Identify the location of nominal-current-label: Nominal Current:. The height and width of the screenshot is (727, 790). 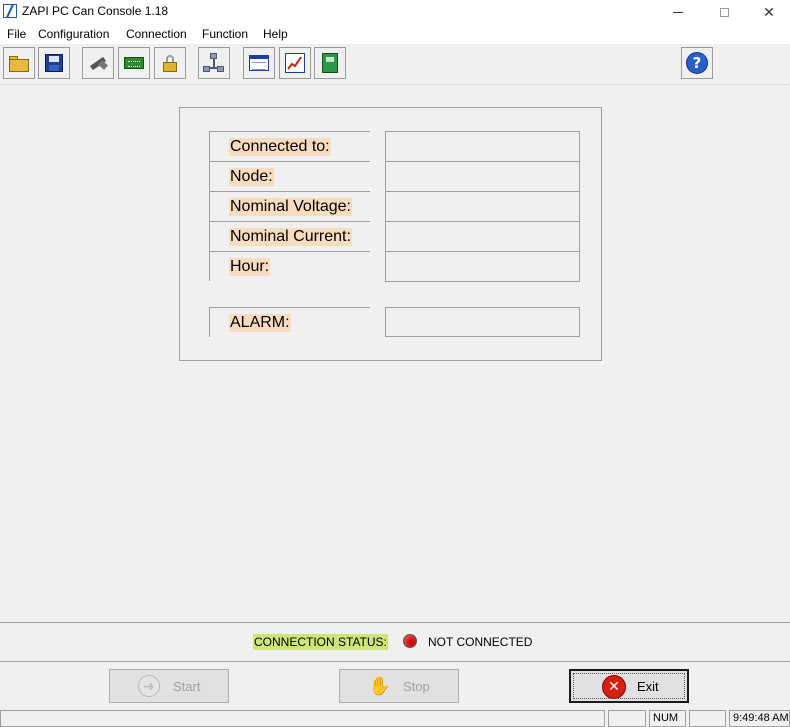
(290, 237).